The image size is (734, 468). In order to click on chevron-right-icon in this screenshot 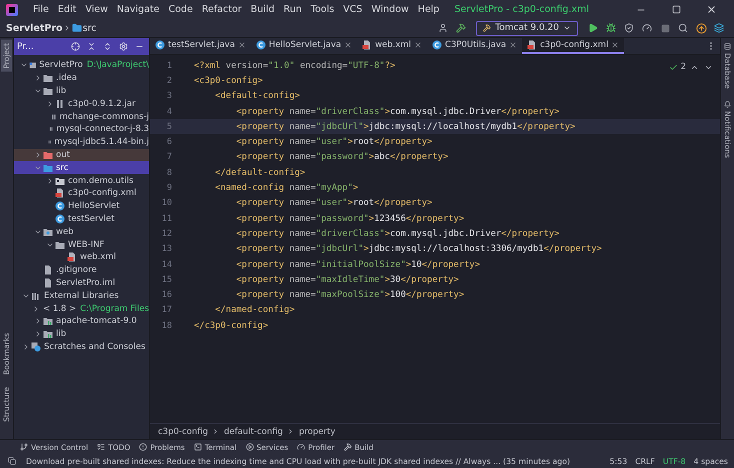, I will do `click(36, 308)`.